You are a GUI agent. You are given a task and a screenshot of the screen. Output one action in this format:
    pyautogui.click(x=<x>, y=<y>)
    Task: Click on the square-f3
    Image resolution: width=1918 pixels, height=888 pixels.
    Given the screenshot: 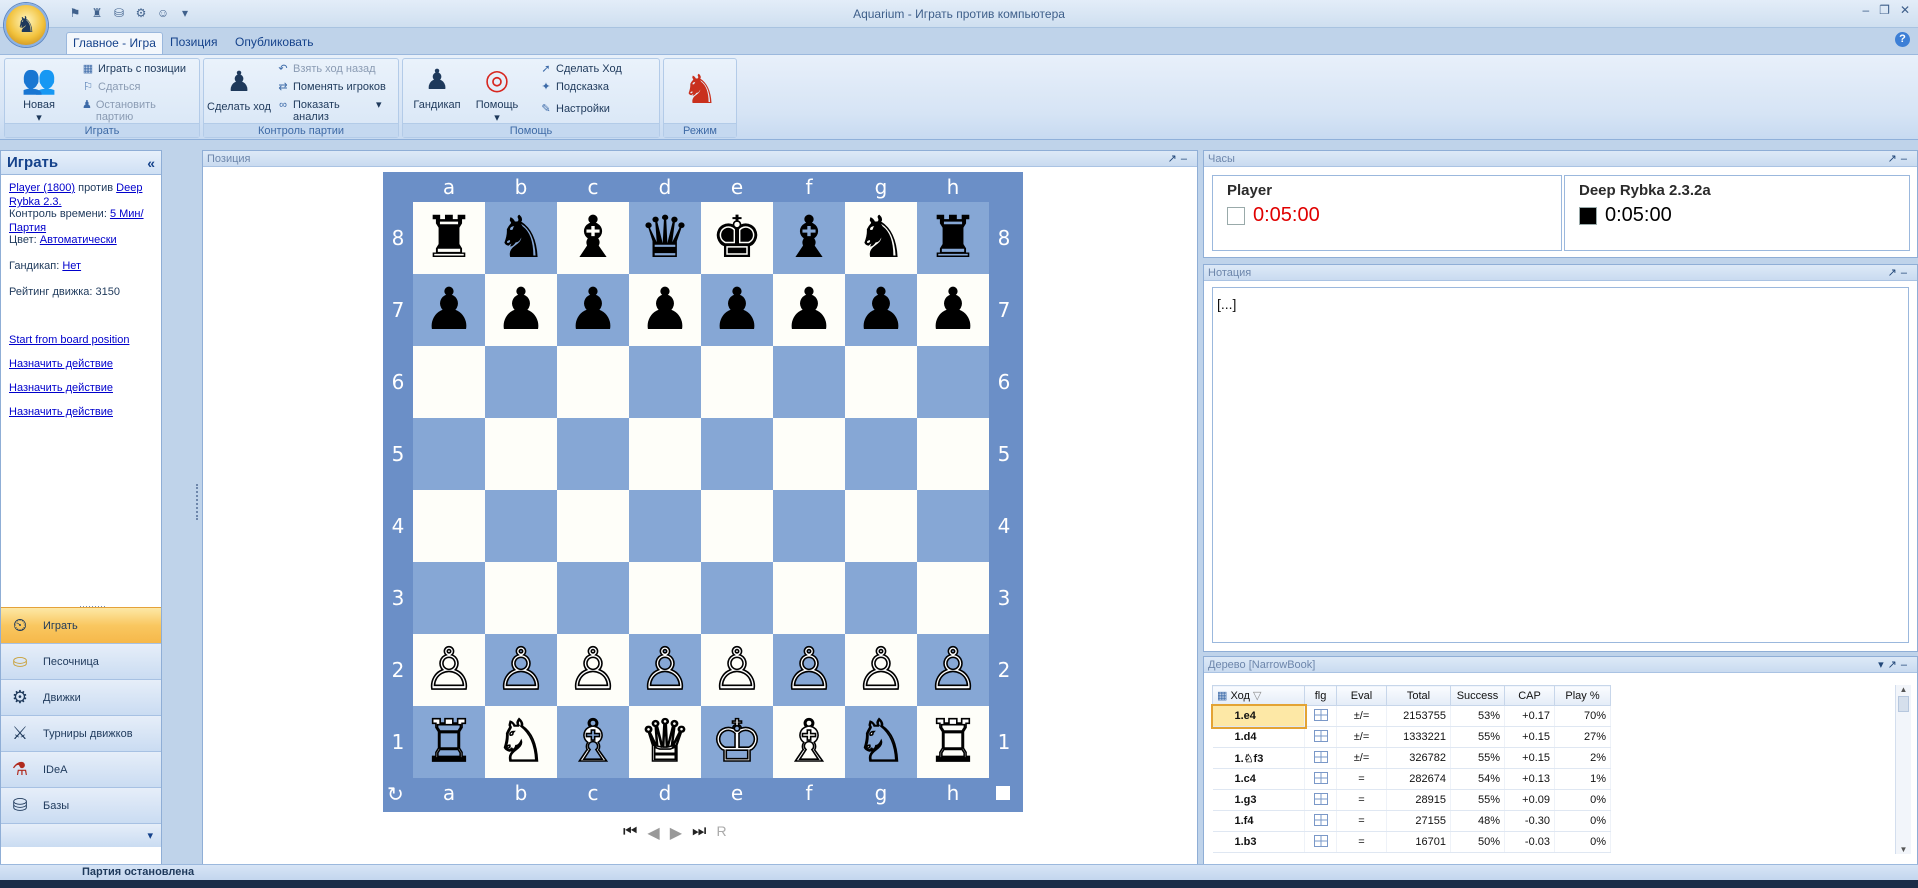 What is the action you would take?
    pyautogui.click(x=809, y=598)
    